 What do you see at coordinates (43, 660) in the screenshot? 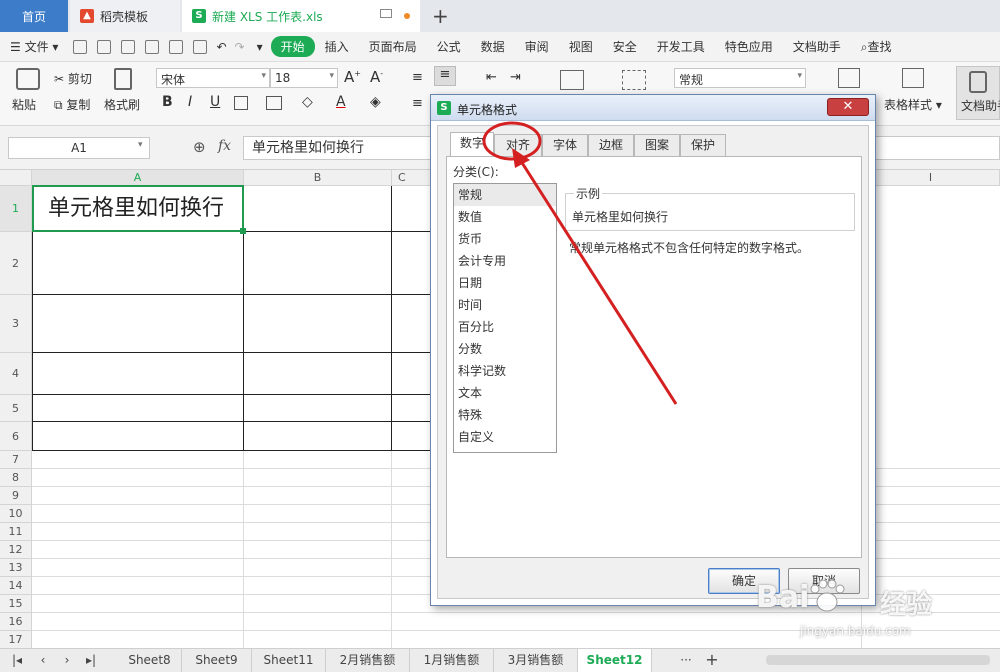
I see `prev-sheet-icon: ‹` at bounding box center [43, 660].